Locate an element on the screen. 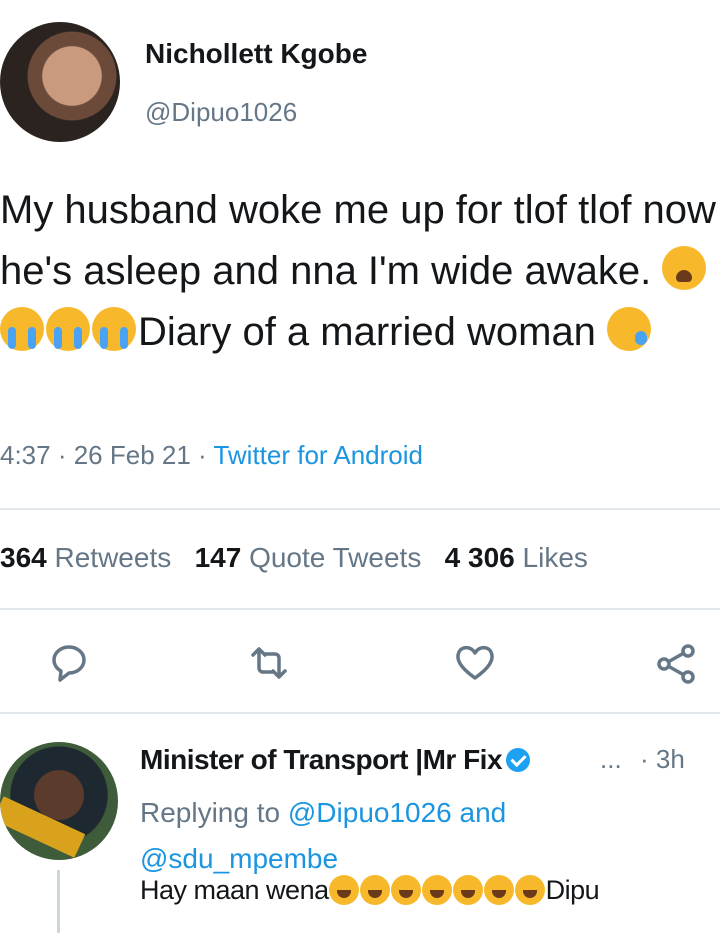 The image size is (720, 933). weary-face-icon is located at coordinates (684, 268).